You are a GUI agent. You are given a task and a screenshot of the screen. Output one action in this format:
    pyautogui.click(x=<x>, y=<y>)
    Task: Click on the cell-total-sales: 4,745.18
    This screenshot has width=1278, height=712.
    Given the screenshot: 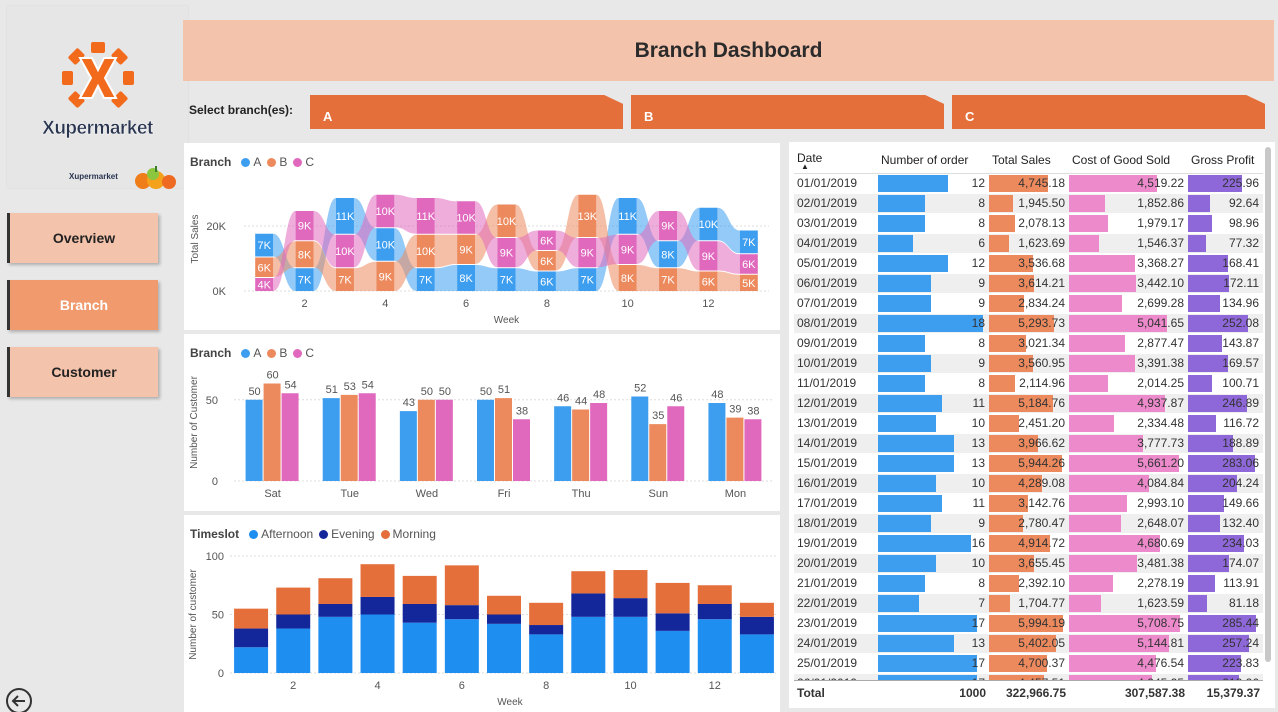 What is the action you would take?
    pyautogui.click(x=1029, y=183)
    